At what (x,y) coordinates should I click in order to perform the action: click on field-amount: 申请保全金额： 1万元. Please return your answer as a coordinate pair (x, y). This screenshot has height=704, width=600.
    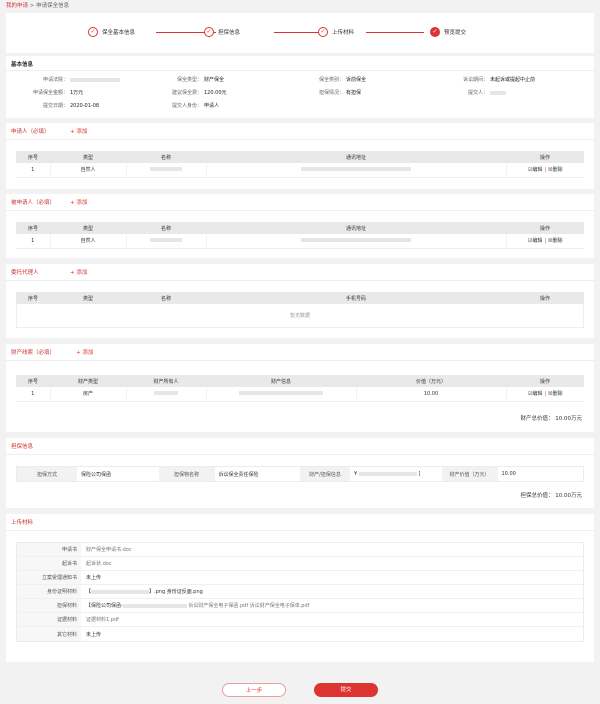
    Looking at the image, I should click on (58, 93).